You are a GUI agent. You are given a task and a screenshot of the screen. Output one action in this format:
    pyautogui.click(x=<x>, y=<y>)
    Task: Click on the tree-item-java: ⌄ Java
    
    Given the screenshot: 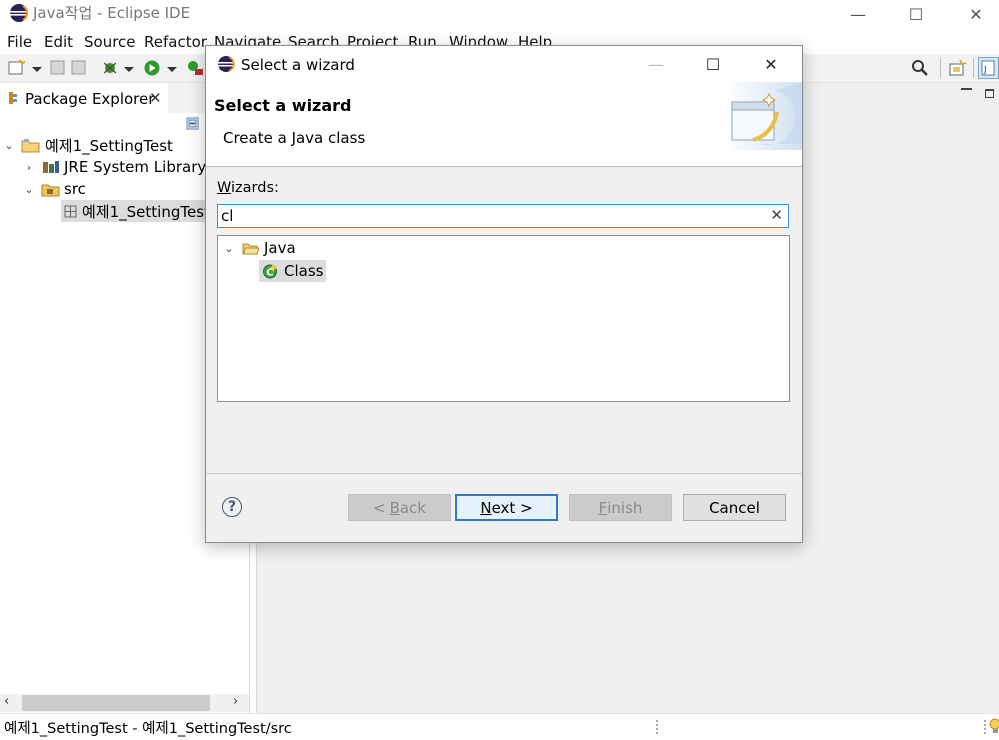 What is the action you would take?
    pyautogui.click(x=259, y=248)
    